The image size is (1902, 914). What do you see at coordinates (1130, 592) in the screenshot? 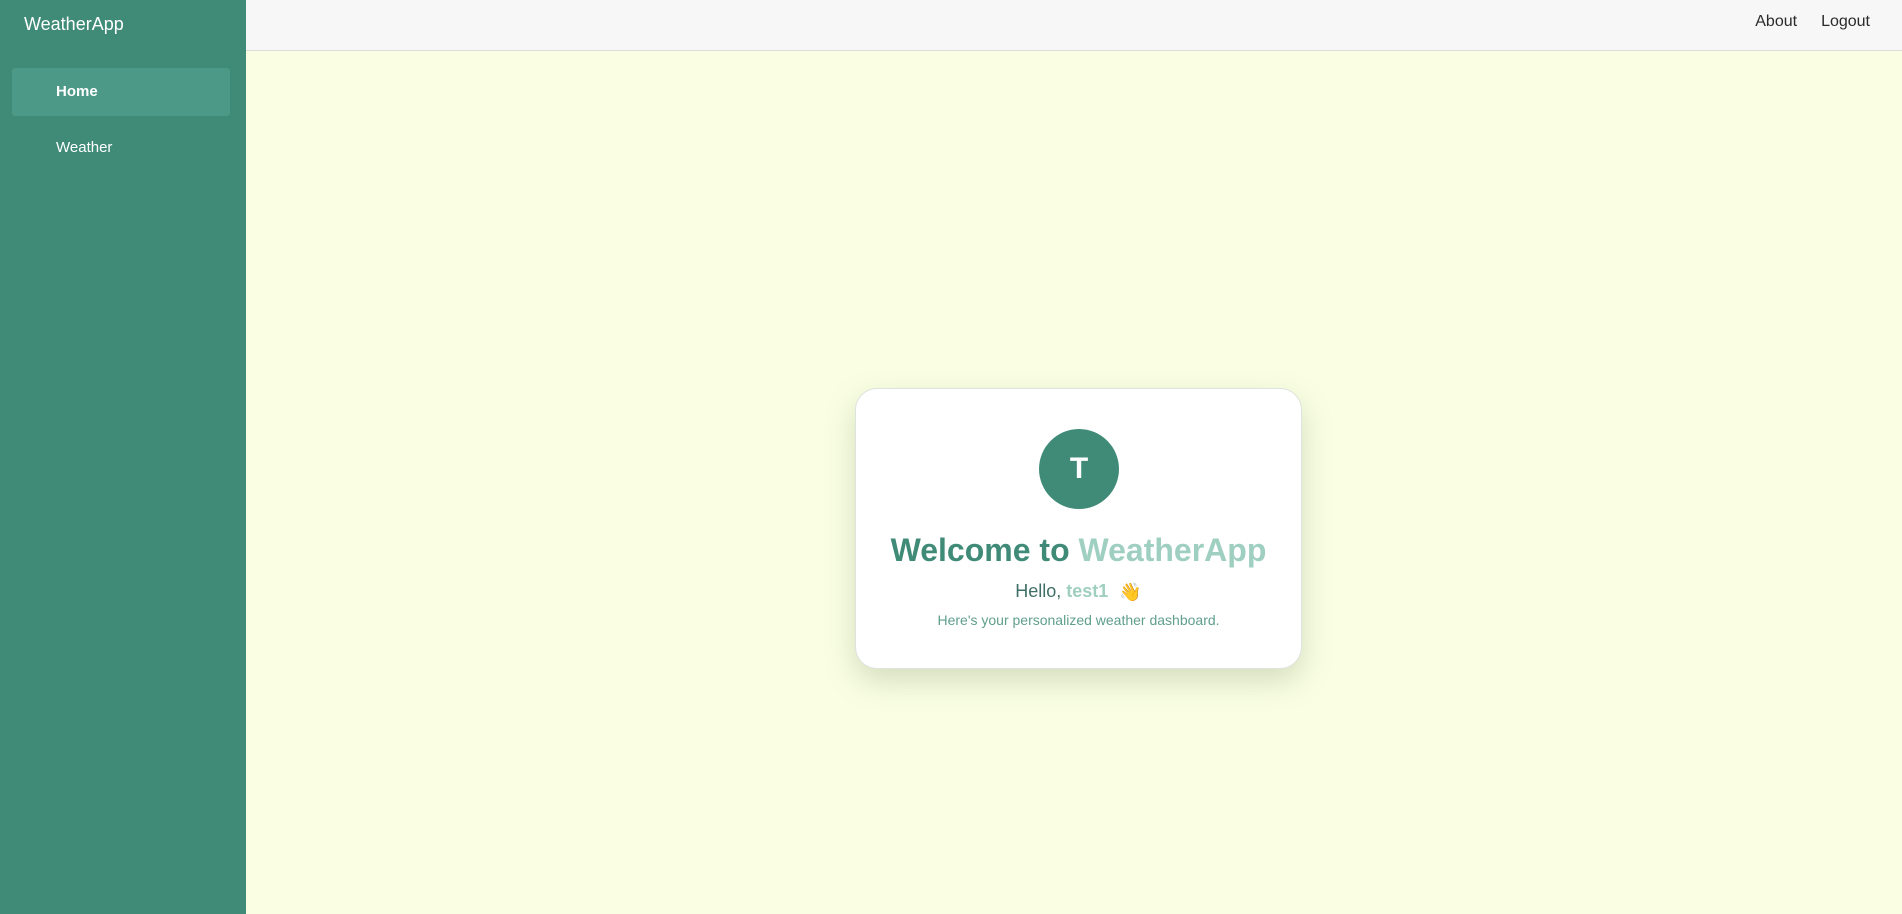
I see `wave-icon: 👋` at bounding box center [1130, 592].